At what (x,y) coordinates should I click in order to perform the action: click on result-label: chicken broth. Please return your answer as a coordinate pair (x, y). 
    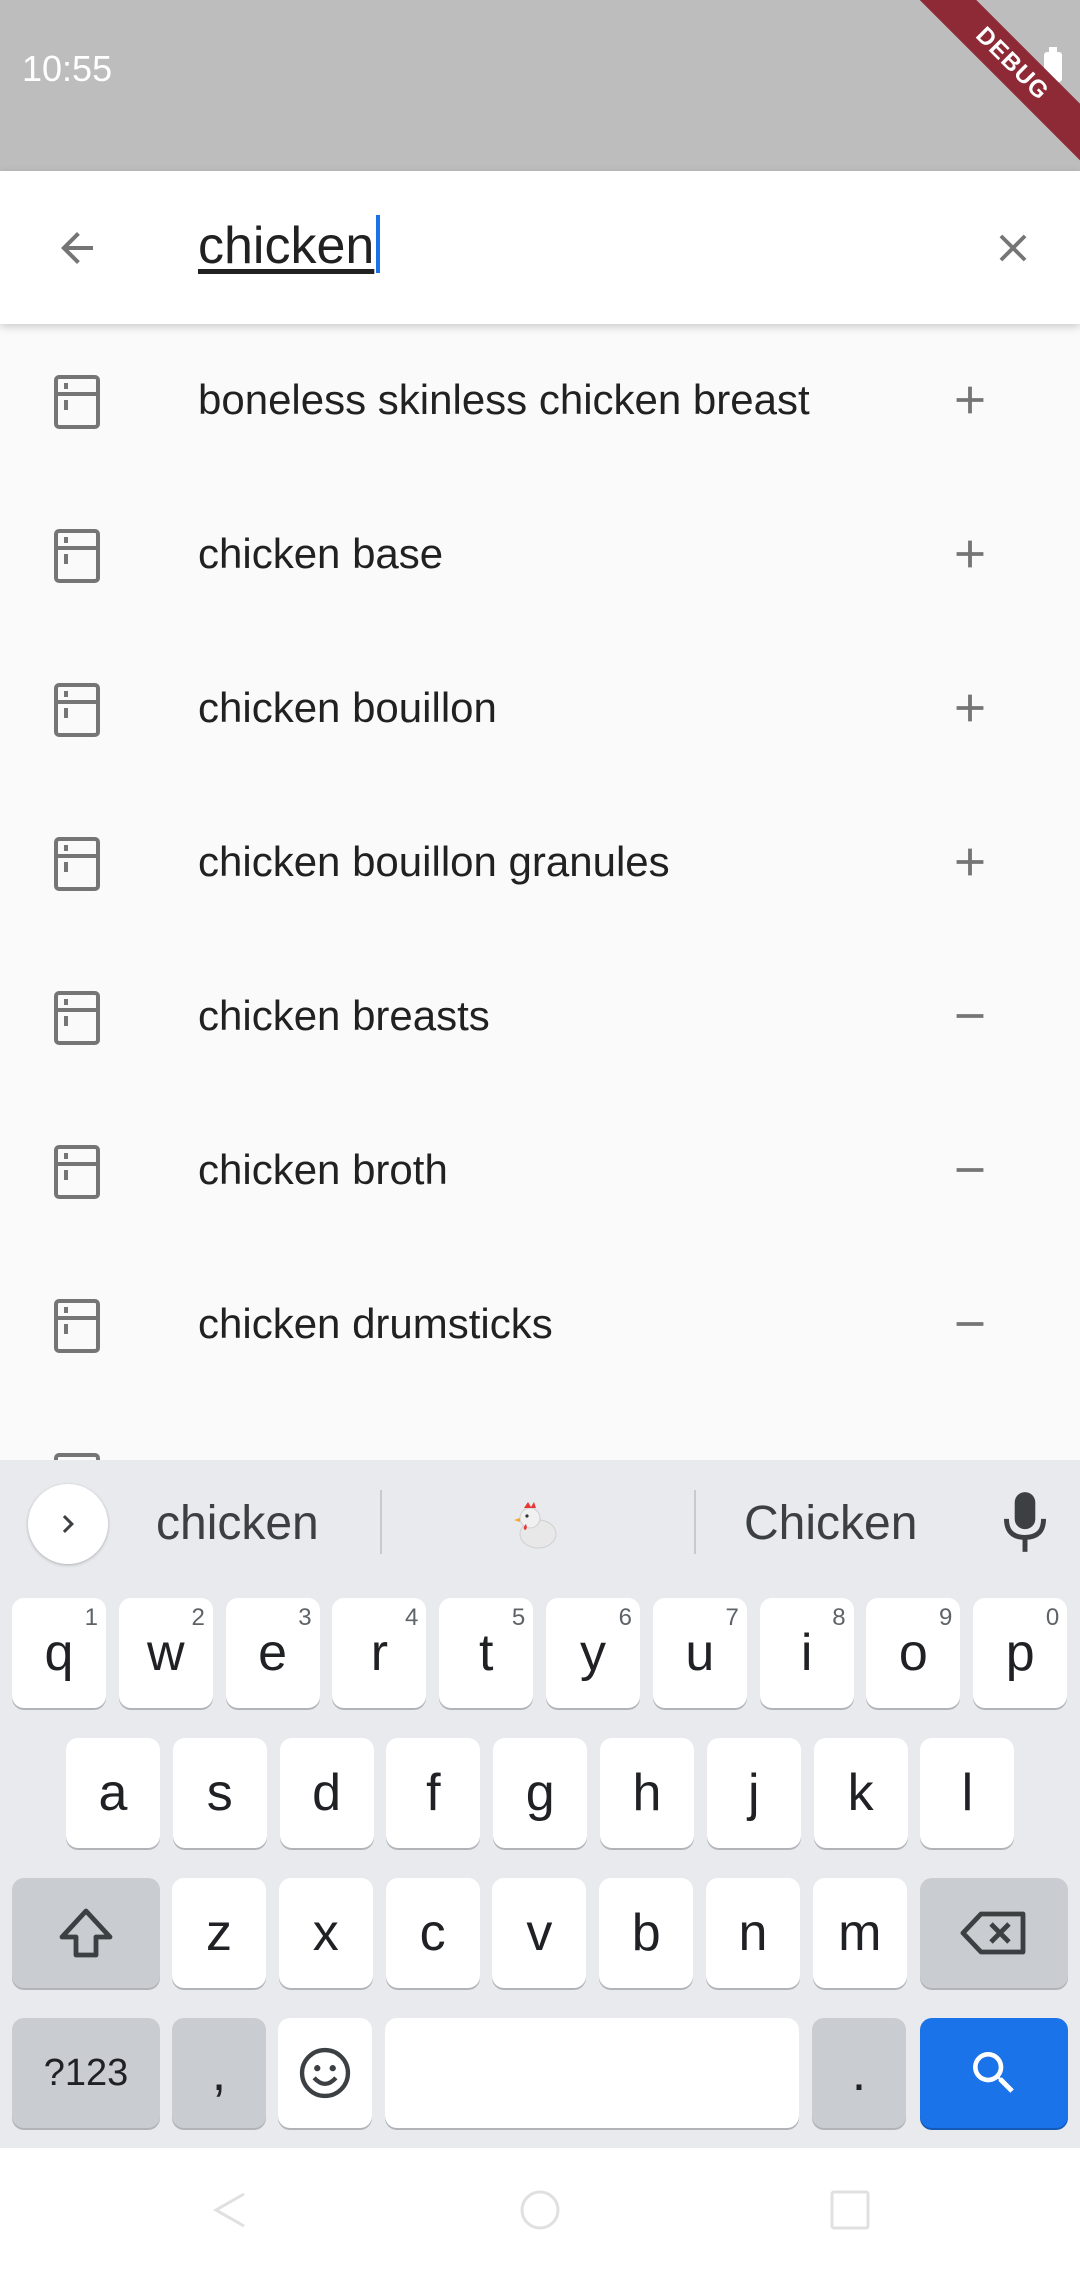
    Looking at the image, I should click on (323, 1169).